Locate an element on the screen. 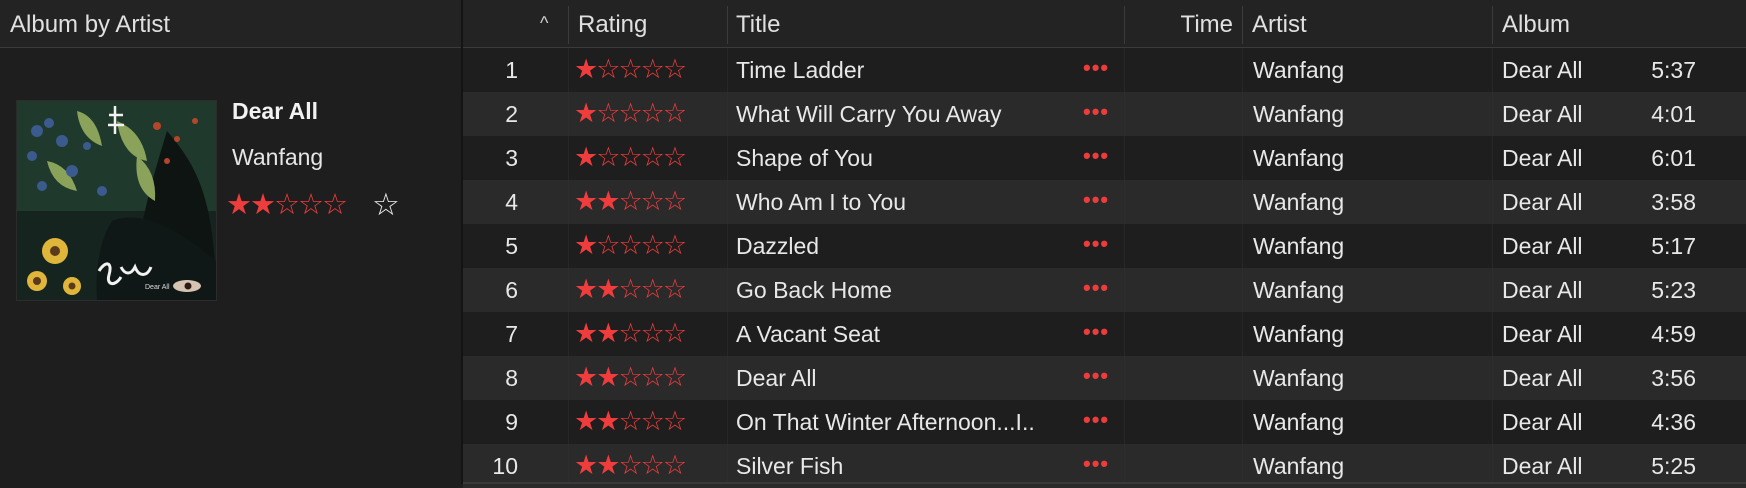 This screenshot has height=488, width=1746. track-row: 1 ★☆☆☆☆ Time Ladder ••• 5:37 Wanfang Dear All is located at coordinates (1104, 70).